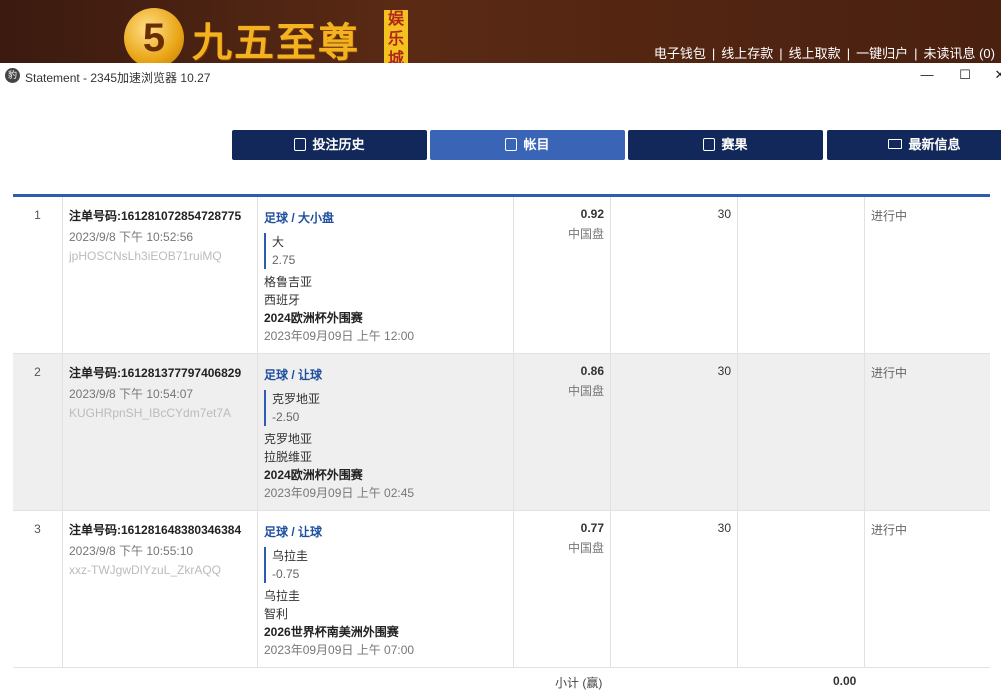 The image size is (1001, 691). What do you see at coordinates (338, 144) in the screenshot?
I see `tab-label: 投注历史` at bounding box center [338, 144].